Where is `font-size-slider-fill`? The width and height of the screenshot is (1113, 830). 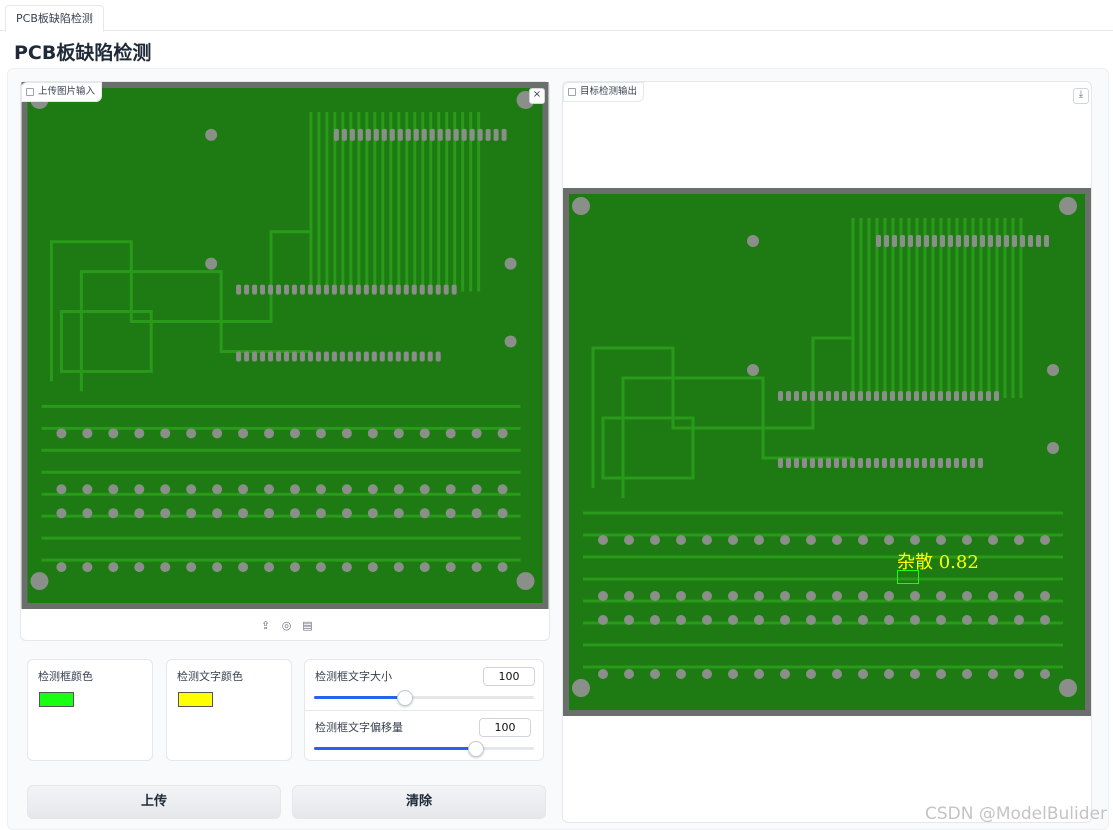 font-size-slider-fill is located at coordinates (359, 697).